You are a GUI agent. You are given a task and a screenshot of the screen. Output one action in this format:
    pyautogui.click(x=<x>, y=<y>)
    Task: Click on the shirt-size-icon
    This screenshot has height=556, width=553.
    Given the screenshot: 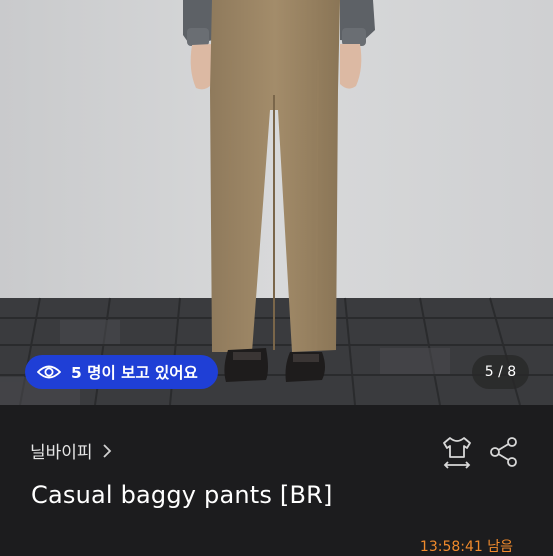 What is the action you would take?
    pyautogui.click(x=457, y=453)
    